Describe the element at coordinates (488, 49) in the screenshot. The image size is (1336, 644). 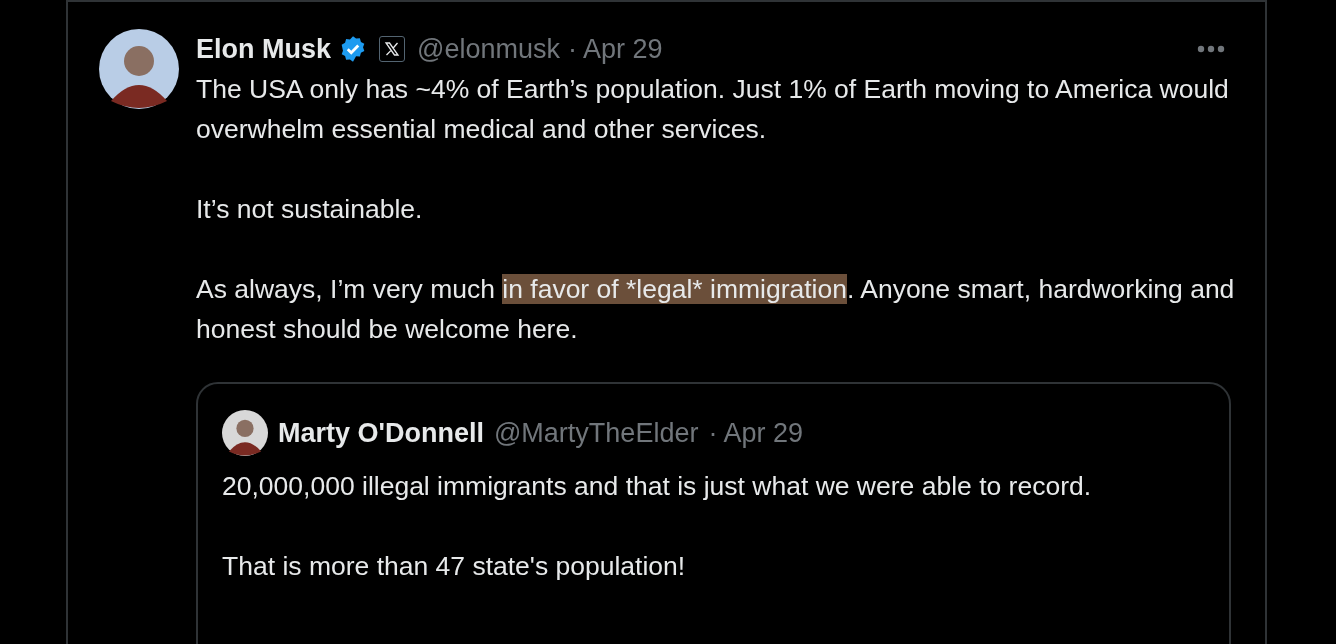
I see `author-handle: @elonmusk` at that location.